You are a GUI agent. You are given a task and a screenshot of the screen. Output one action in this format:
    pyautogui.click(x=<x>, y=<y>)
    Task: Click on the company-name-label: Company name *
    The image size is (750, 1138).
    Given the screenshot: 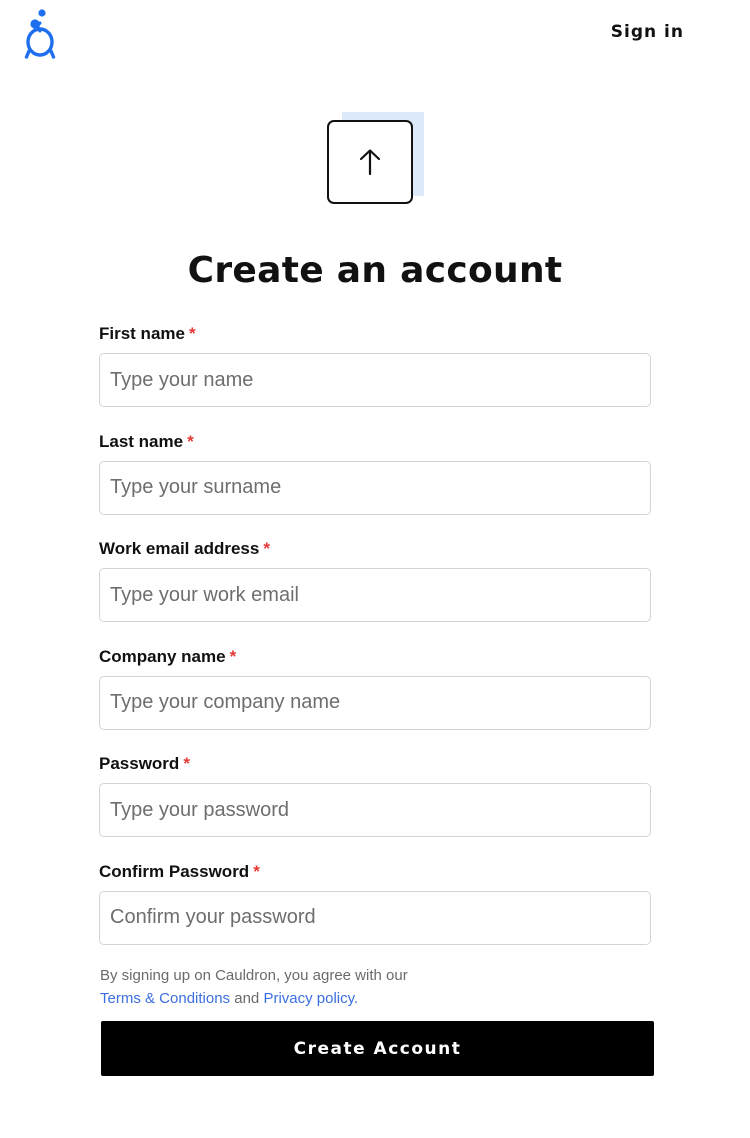 What is the action you would take?
    pyautogui.click(x=168, y=656)
    